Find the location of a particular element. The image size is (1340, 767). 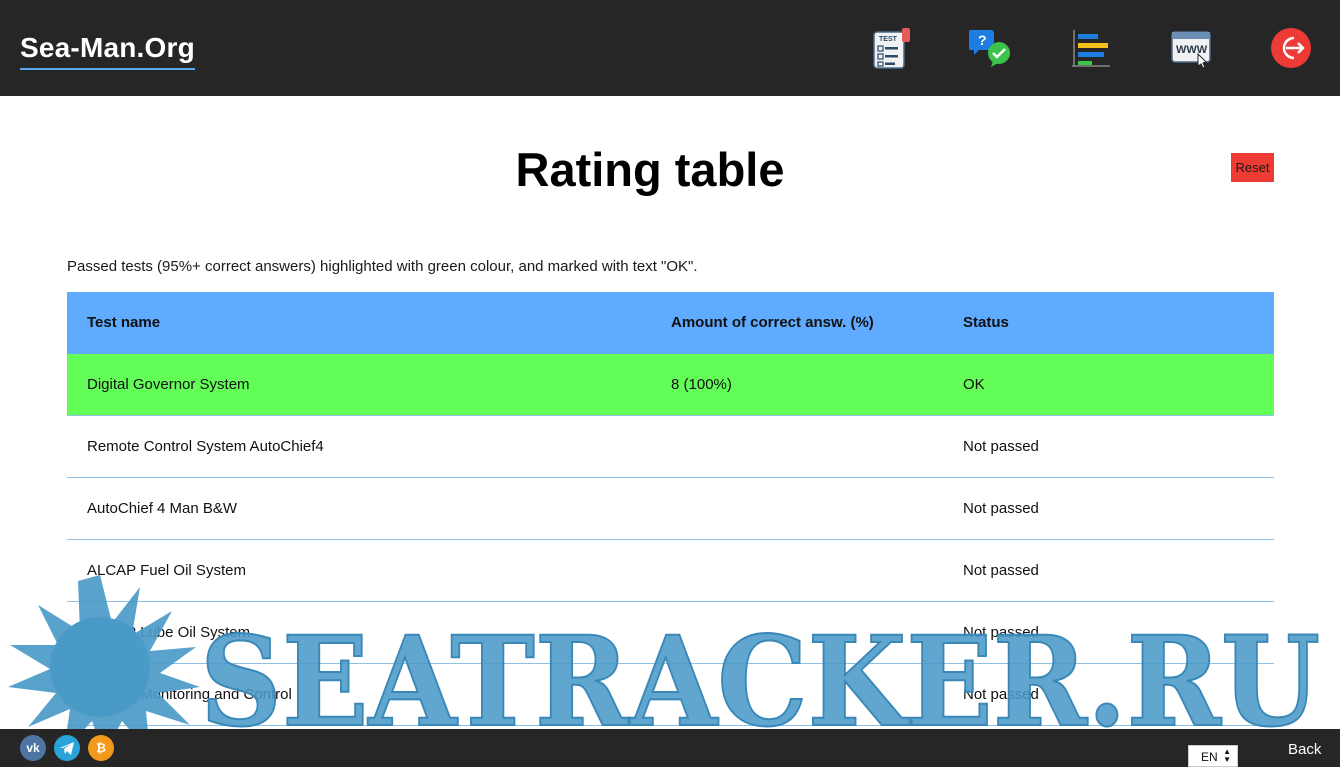

questions-icon: ? is located at coordinates (990, 48).